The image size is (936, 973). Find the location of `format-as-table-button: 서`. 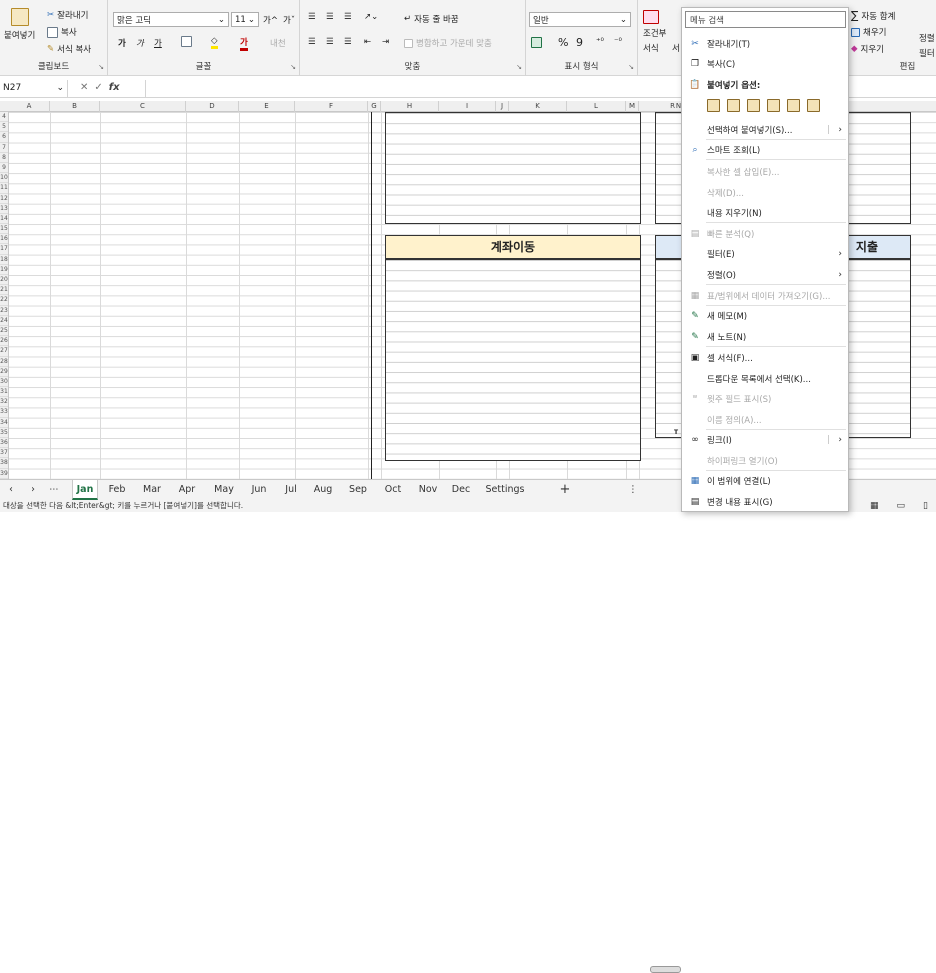

format-as-table-button: 서 is located at coordinates (676, 48).